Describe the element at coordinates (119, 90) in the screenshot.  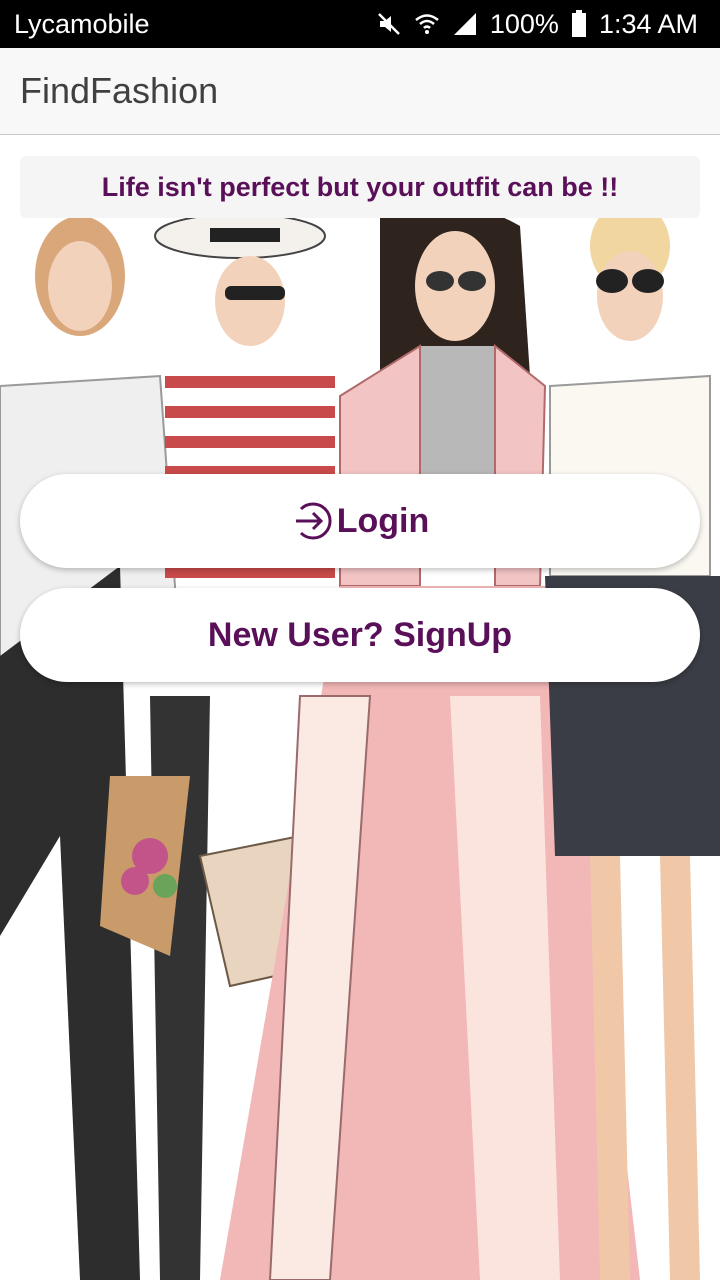
I see `app-title: FindFashion` at that location.